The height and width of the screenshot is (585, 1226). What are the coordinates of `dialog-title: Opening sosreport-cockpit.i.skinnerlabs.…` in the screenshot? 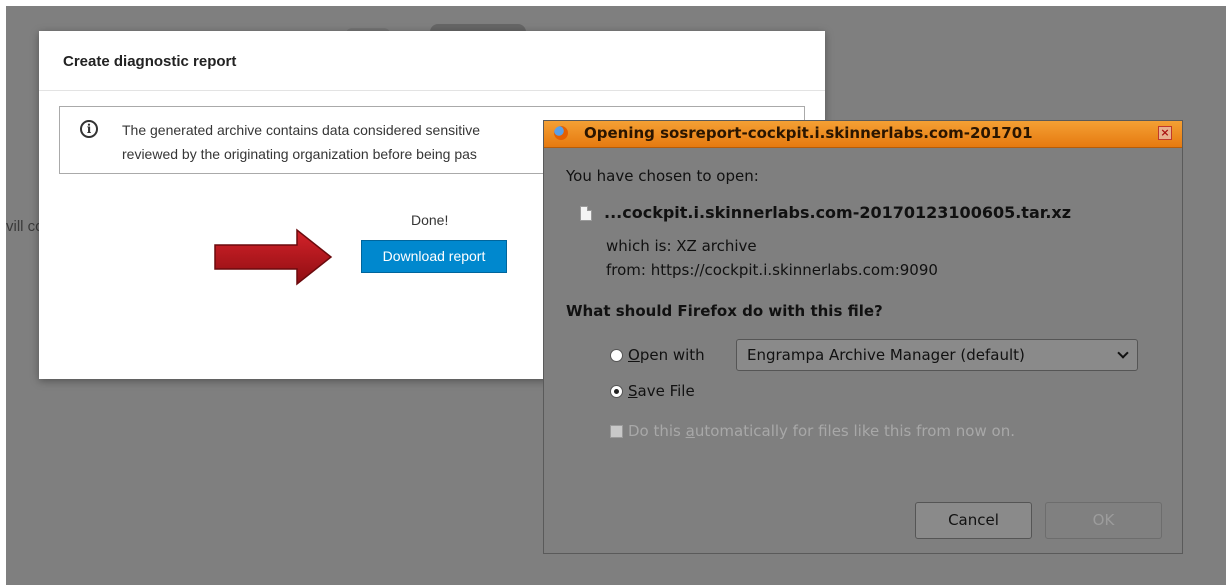 It's located at (808, 133).